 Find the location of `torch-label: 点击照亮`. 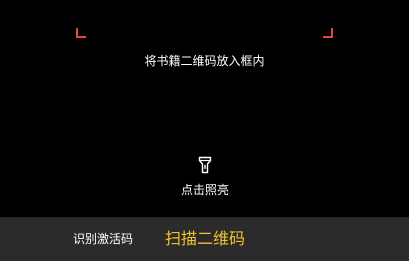

torch-label: 点击照亮 is located at coordinates (204, 190).